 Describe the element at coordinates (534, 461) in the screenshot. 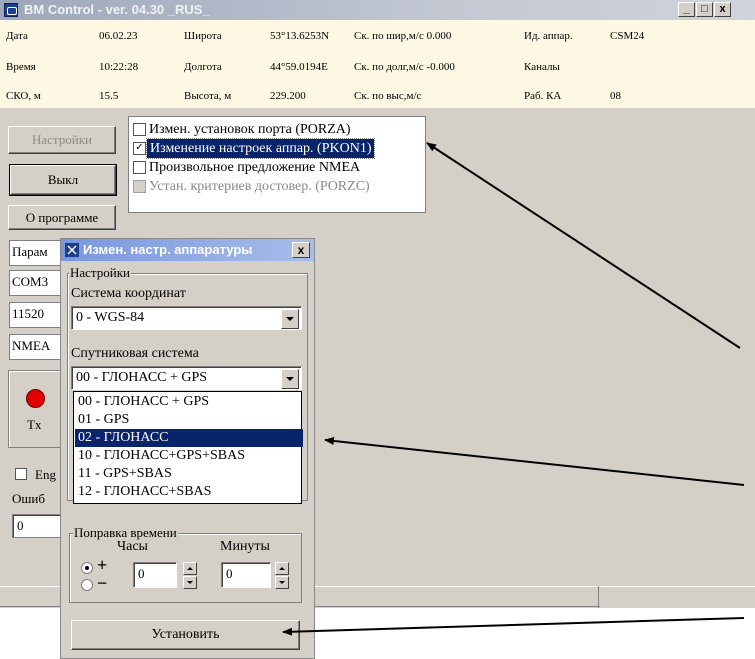

I see `arrow-to-dropdown` at that location.